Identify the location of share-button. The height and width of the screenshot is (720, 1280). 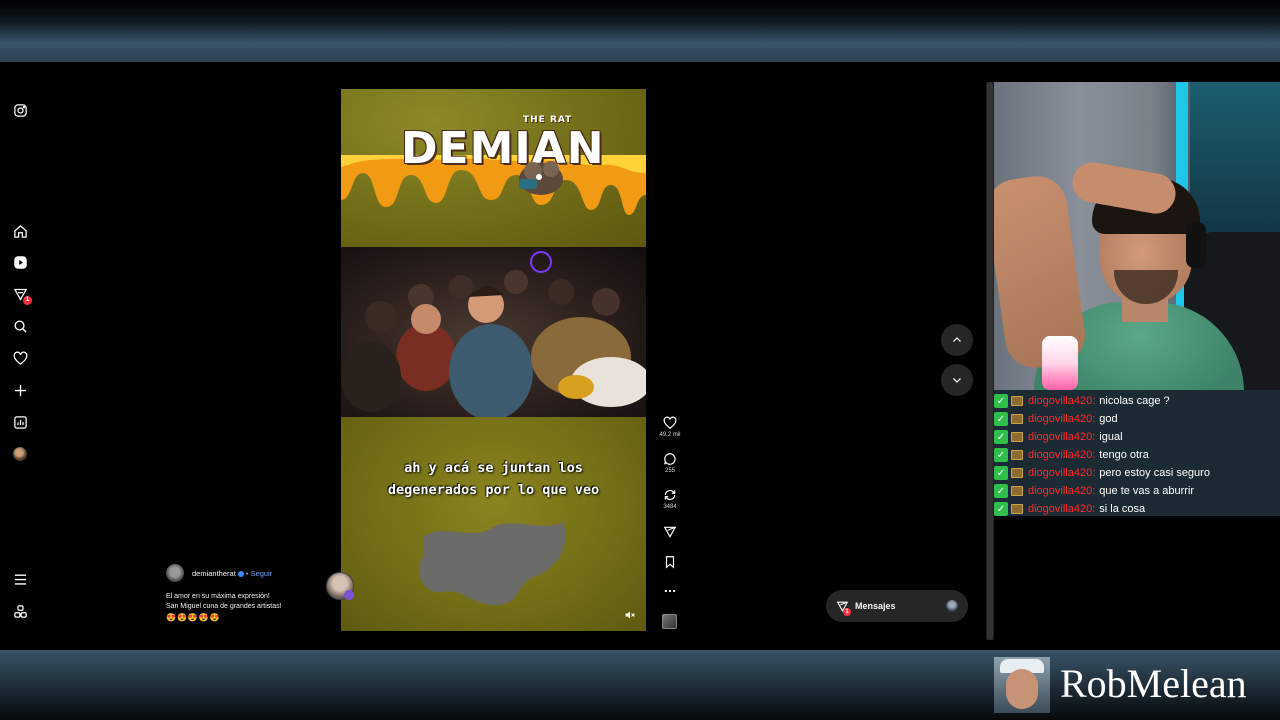
(670, 532).